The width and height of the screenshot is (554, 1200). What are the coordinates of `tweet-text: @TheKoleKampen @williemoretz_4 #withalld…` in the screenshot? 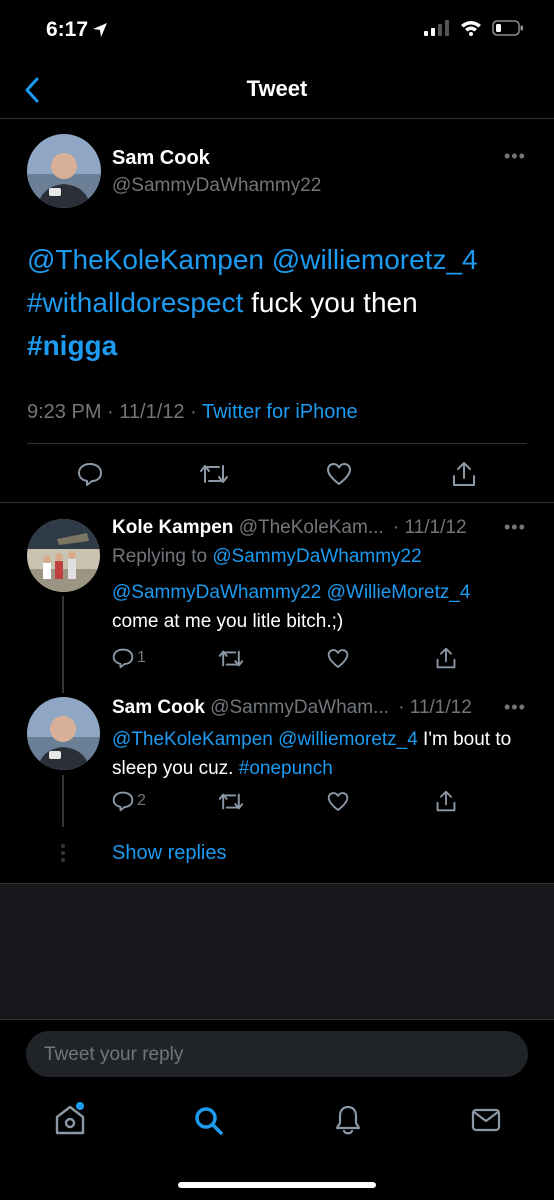 It's located at (267, 302).